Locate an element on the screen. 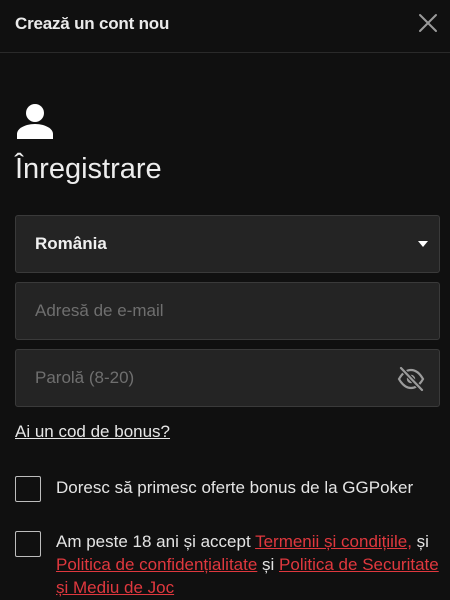  email-field is located at coordinates (227, 311).